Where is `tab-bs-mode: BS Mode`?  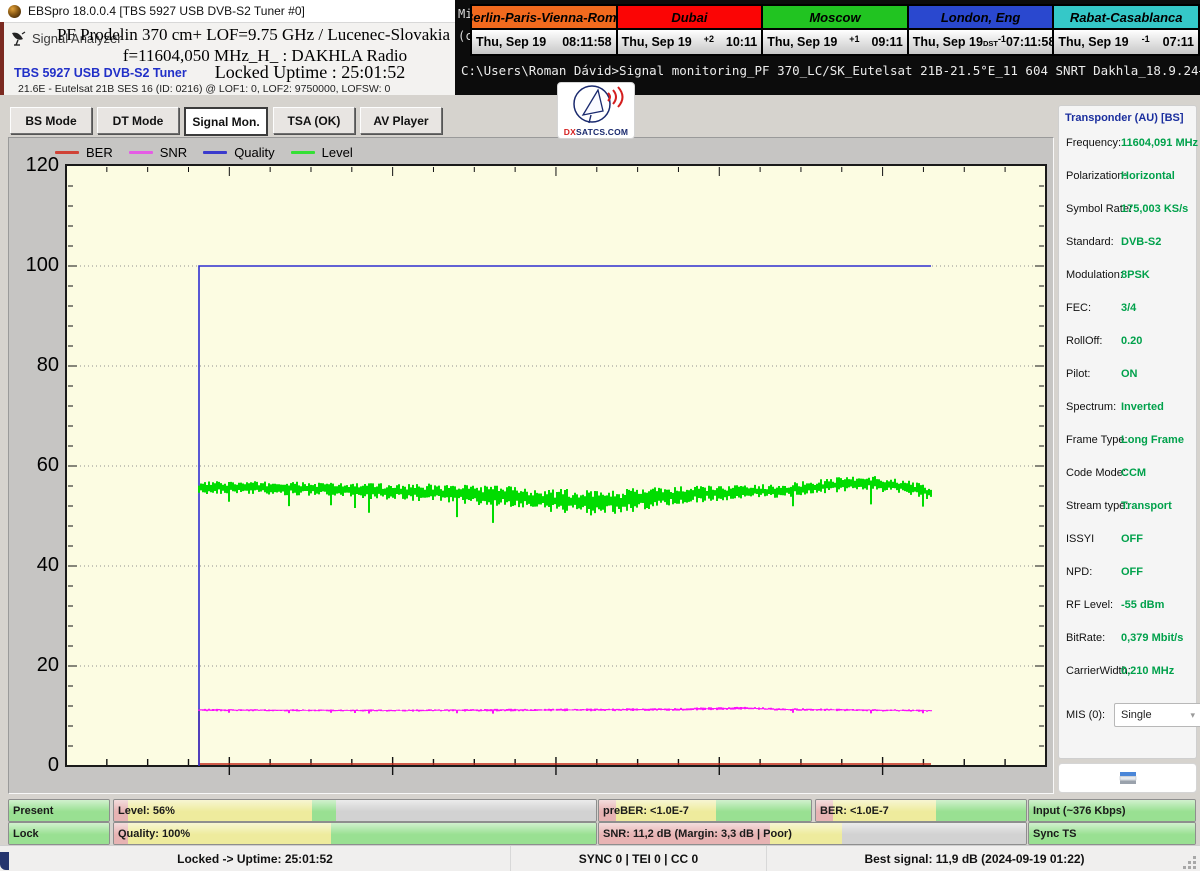
tab-bs-mode: BS Mode is located at coordinates (51, 120).